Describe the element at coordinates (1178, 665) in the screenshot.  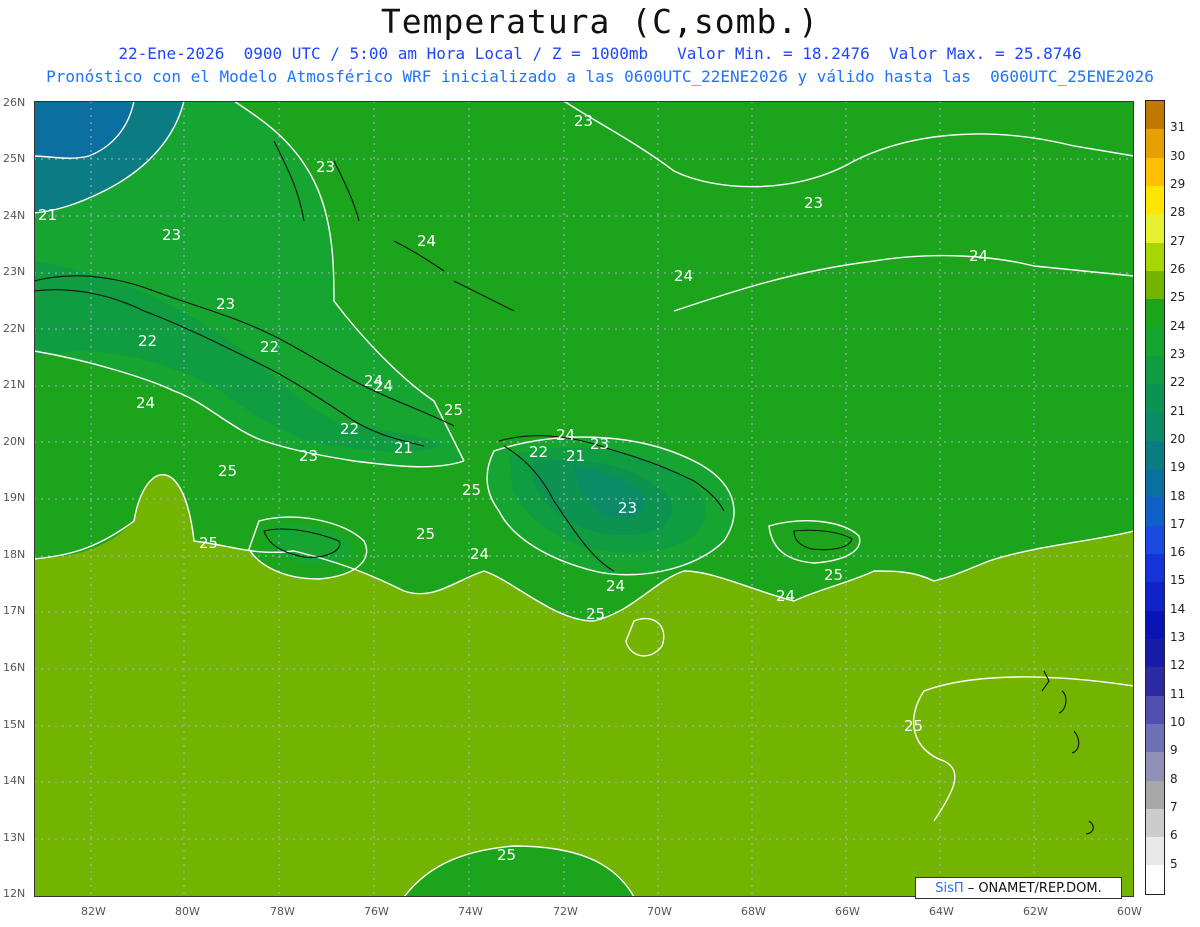
I see `colorbar-label: 12` at that location.